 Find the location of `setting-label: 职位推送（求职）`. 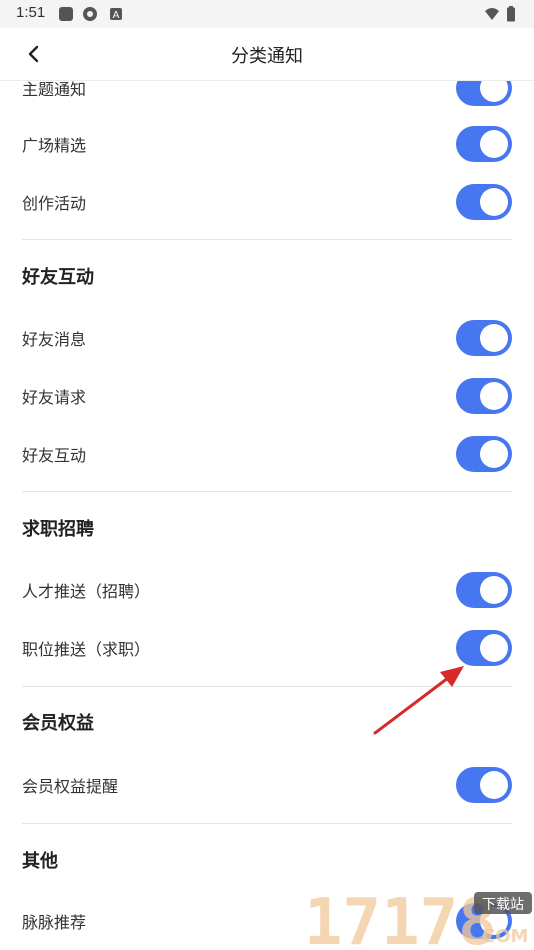

setting-label: 职位推送（求职） is located at coordinates (86, 649).